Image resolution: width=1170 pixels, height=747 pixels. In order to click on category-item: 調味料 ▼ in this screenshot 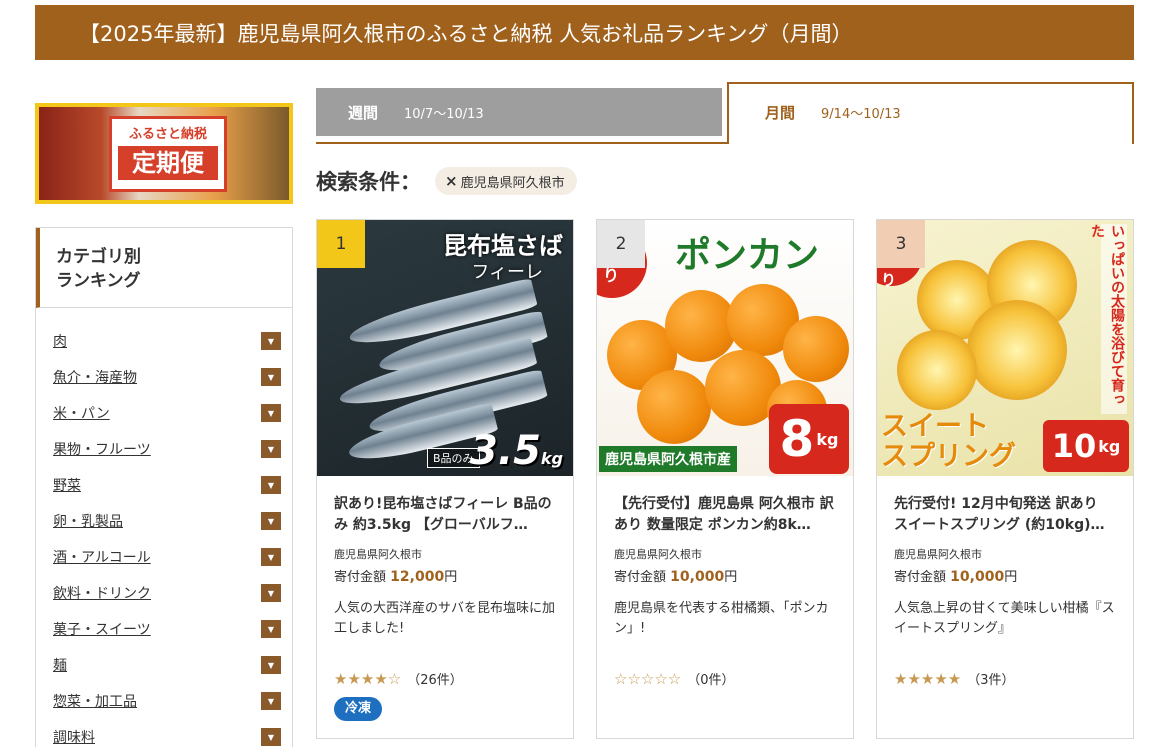, I will do `click(164, 733)`.